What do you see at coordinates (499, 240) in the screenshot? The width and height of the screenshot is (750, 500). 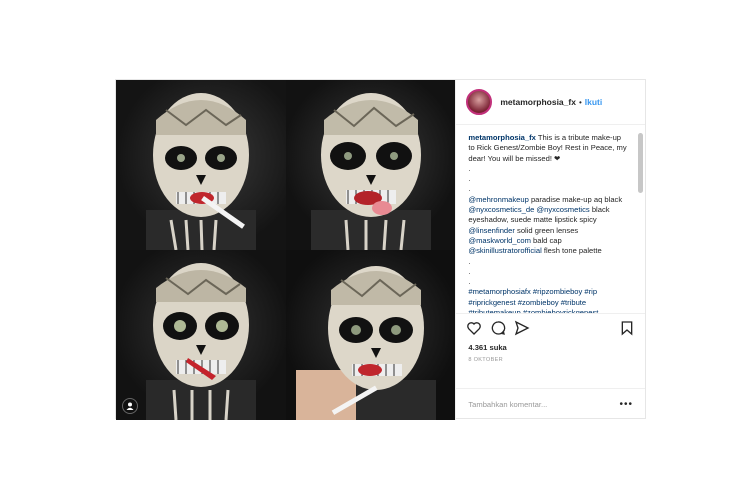 I see `credit-handle: @maskworld_com` at bounding box center [499, 240].